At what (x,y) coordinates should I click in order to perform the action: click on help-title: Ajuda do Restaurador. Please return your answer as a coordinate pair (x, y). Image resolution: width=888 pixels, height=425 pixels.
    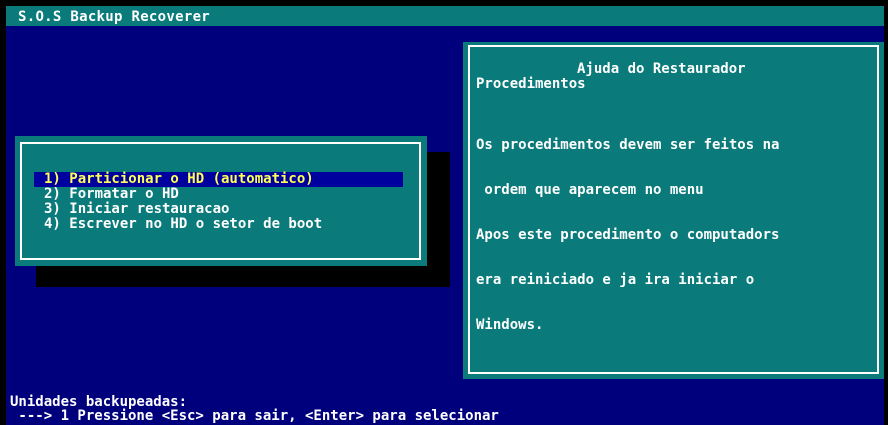
    Looking at the image, I should click on (661, 69).